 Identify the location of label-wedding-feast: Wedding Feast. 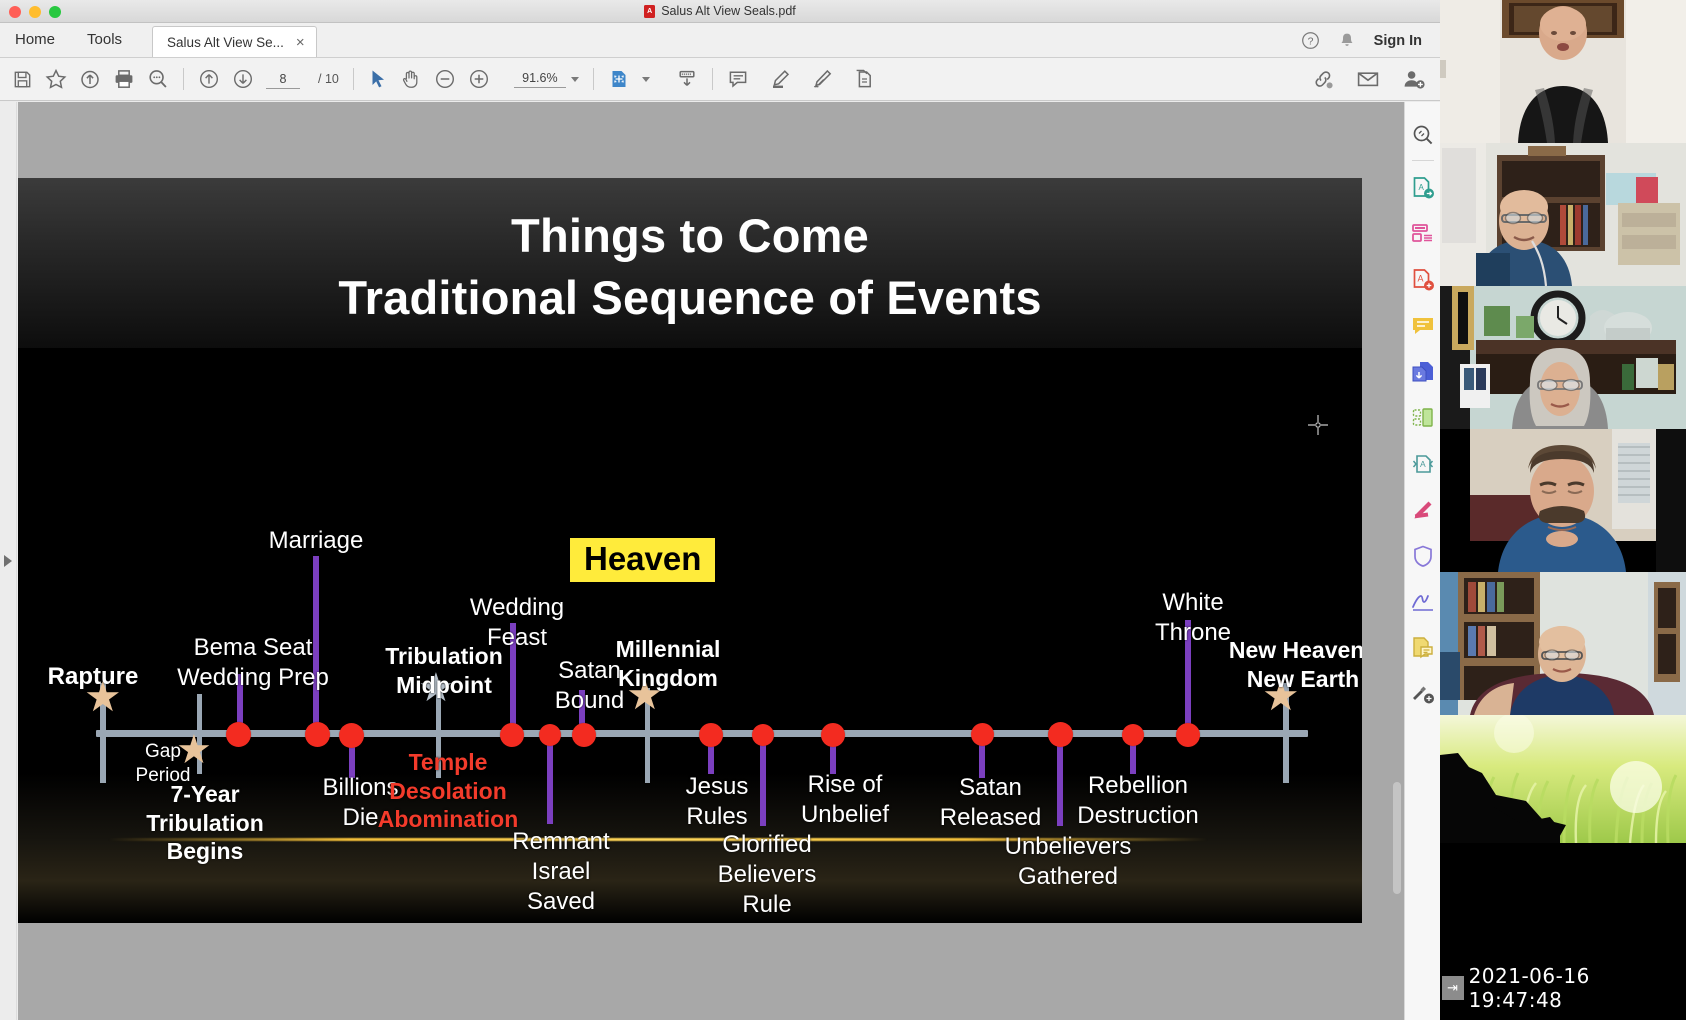
(517, 622).